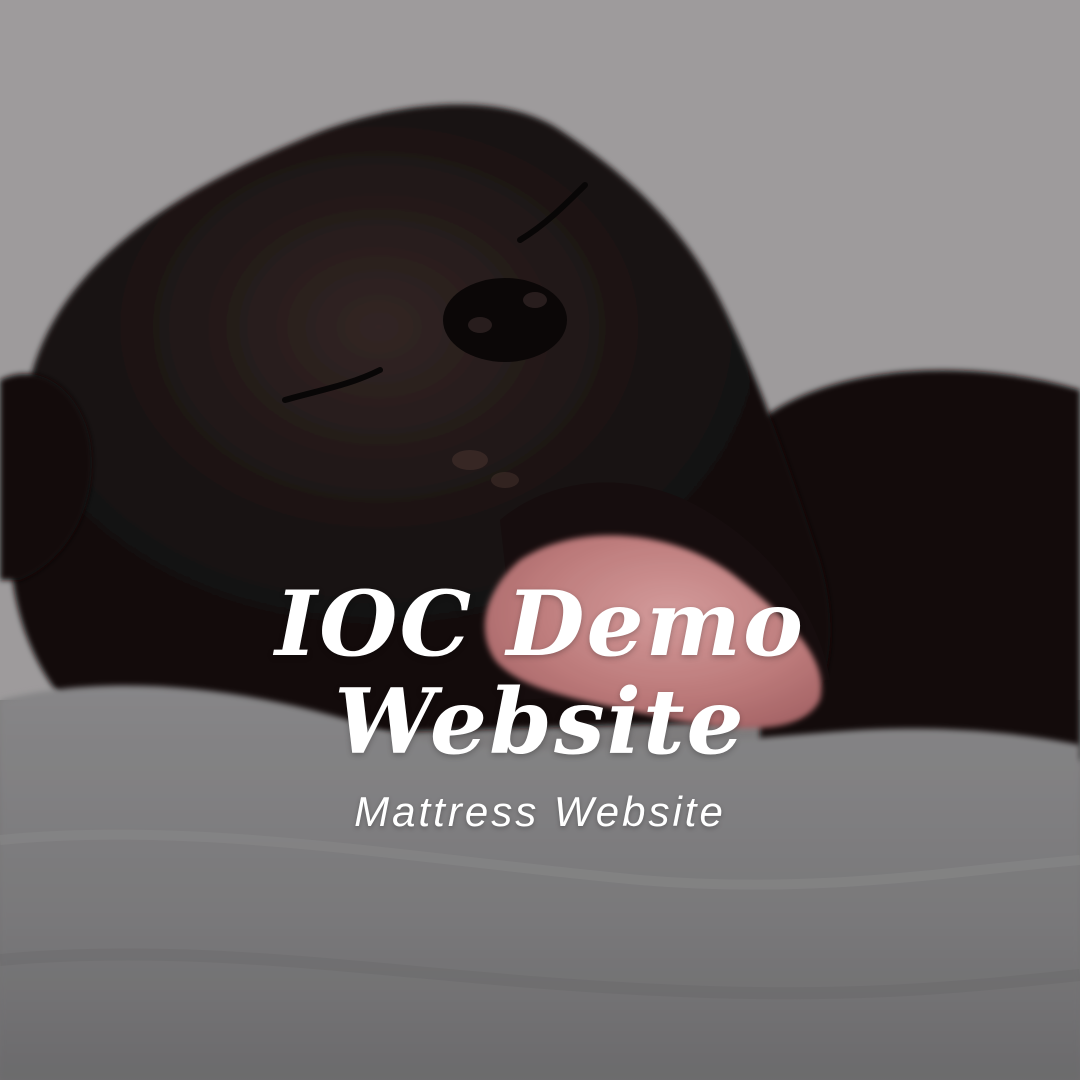 The image size is (1080, 1080). Describe the element at coordinates (540, 811) in the screenshot. I see `hero-subtitle: Mattress Website` at that location.